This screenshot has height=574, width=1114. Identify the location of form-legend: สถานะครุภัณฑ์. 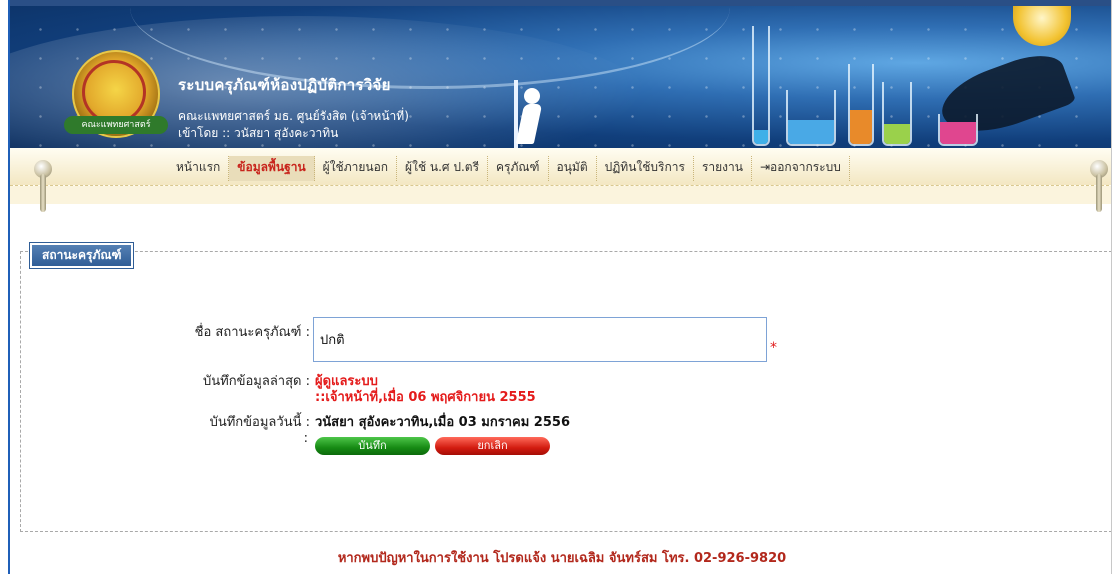
(82, 255).